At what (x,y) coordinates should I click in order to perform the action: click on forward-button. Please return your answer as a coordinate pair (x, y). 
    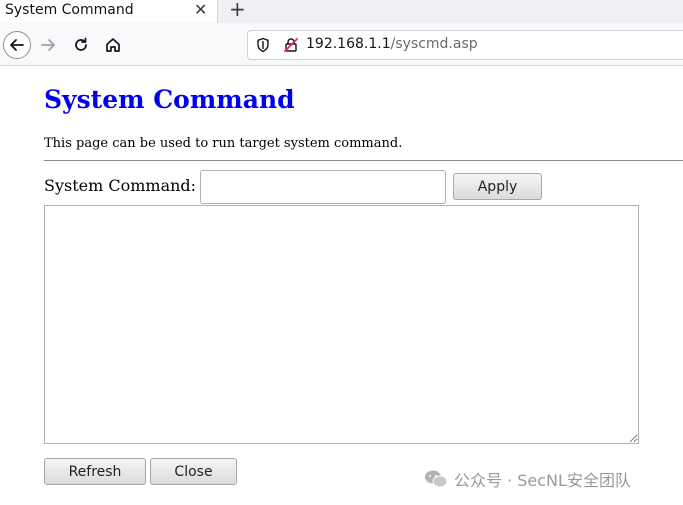
    Looking at the image, I should click on (48, 45).